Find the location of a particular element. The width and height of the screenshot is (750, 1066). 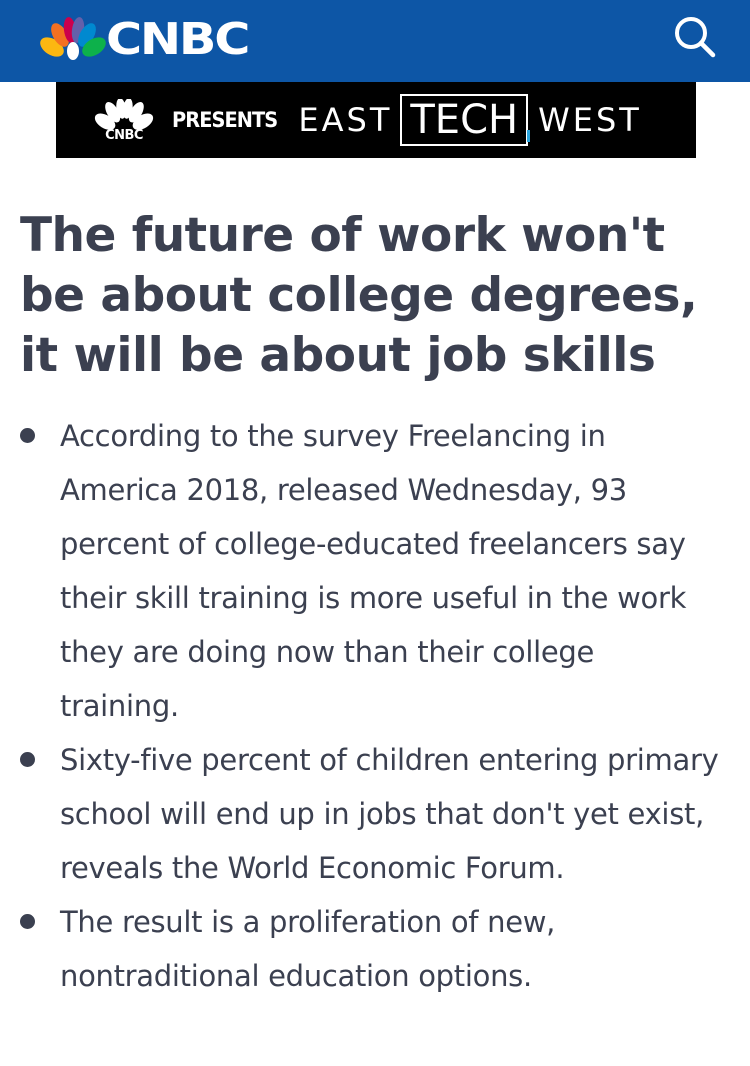

search-icon is located at coordinates (695, 37).